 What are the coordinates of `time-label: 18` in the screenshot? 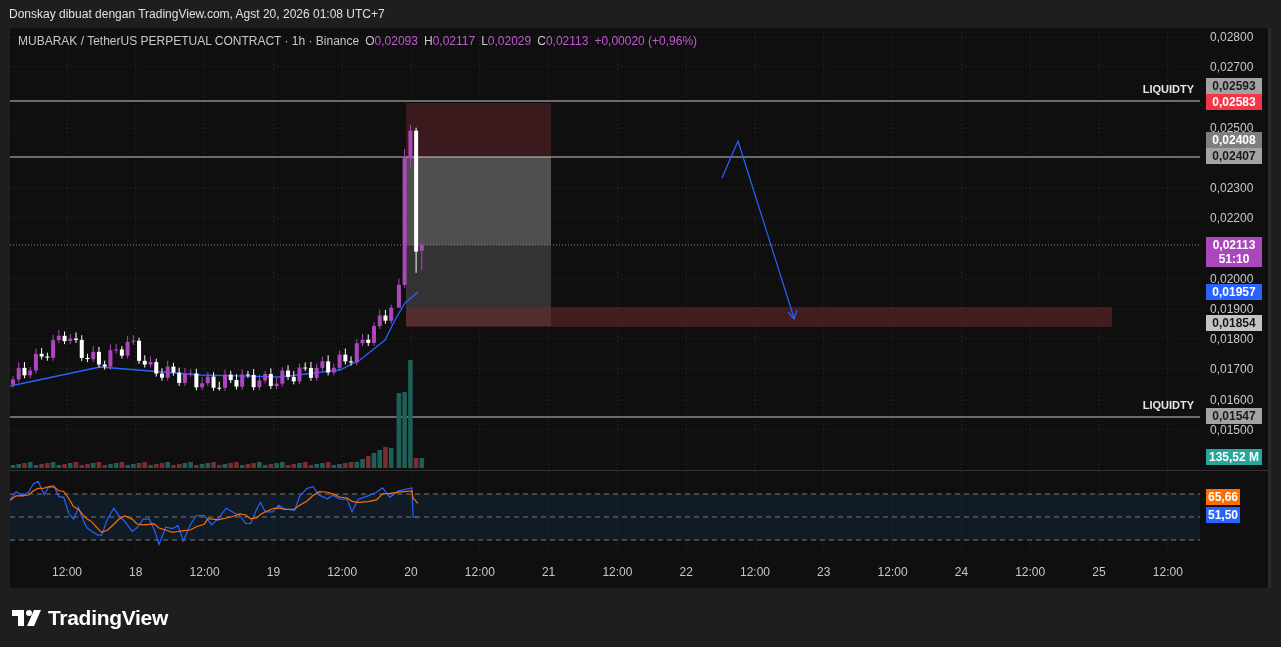 It's located at (136, 572).